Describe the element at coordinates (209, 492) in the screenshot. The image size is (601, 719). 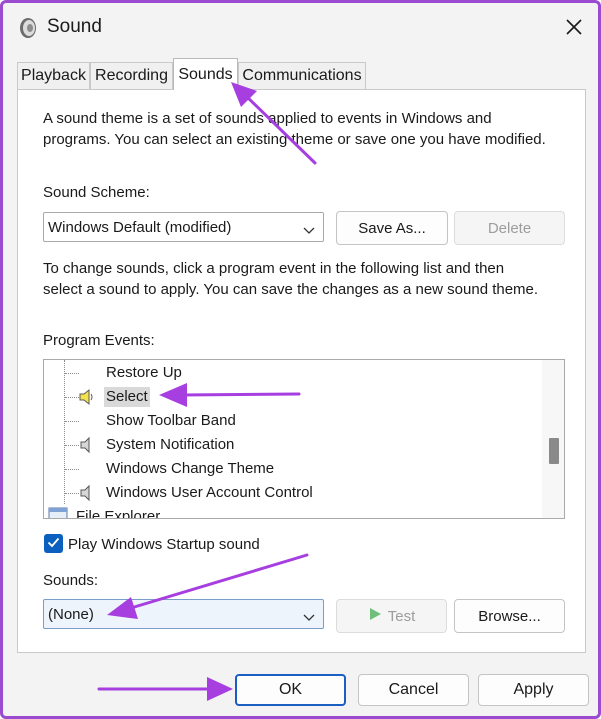
I see `event-label: Windows User Account Control` at that location.